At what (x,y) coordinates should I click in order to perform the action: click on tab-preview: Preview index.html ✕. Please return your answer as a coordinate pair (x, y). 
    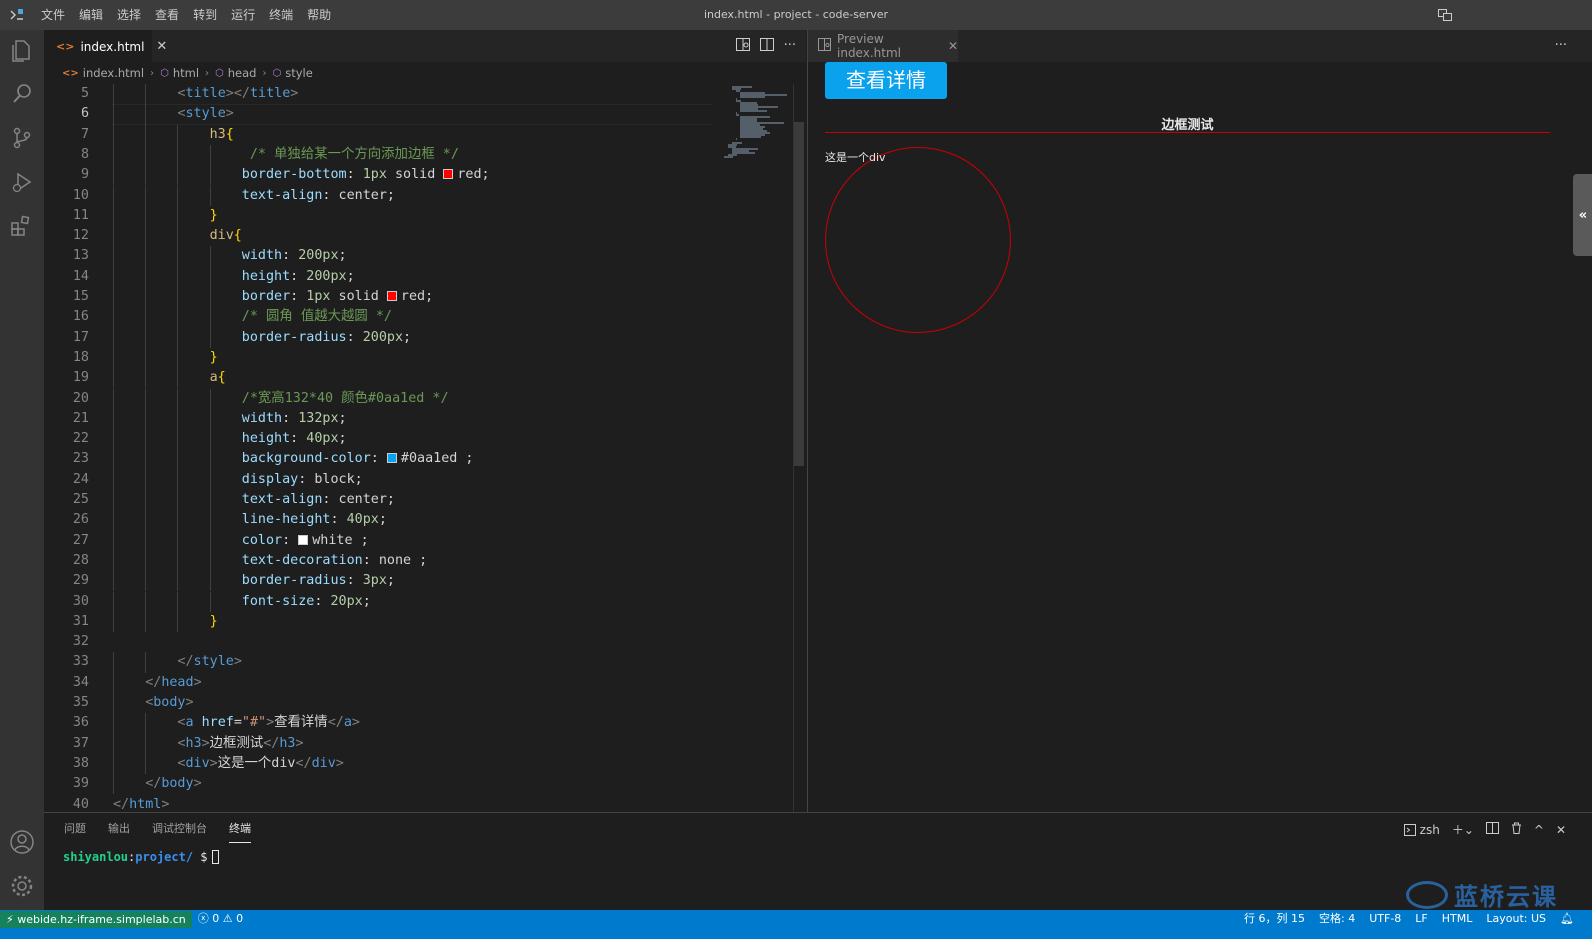
    Looking at the image, I should click on (883, 46).